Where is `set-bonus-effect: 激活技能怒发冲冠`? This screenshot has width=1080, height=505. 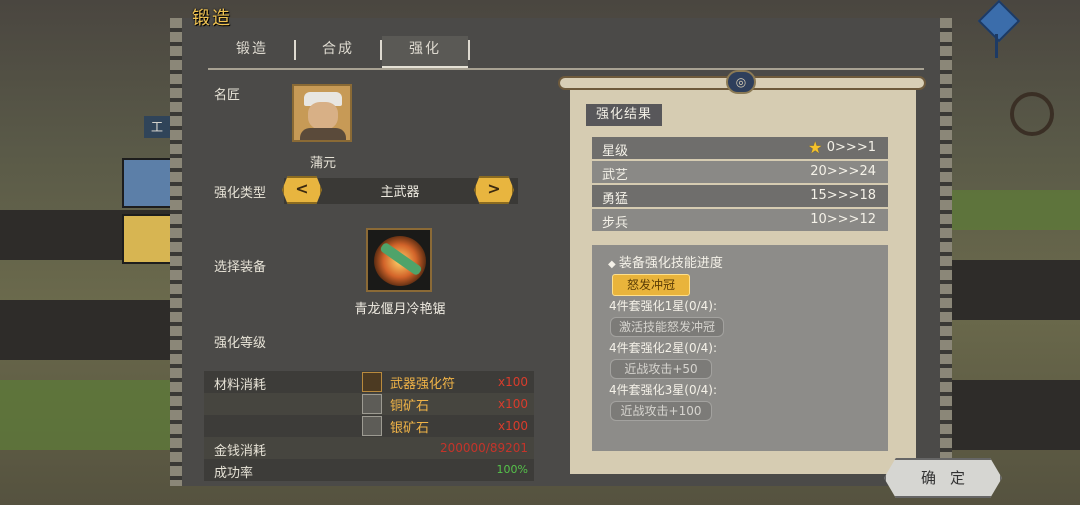 set-bonus-effect: 激活技能怒发冲冠 is located at coordinates (667, 327).